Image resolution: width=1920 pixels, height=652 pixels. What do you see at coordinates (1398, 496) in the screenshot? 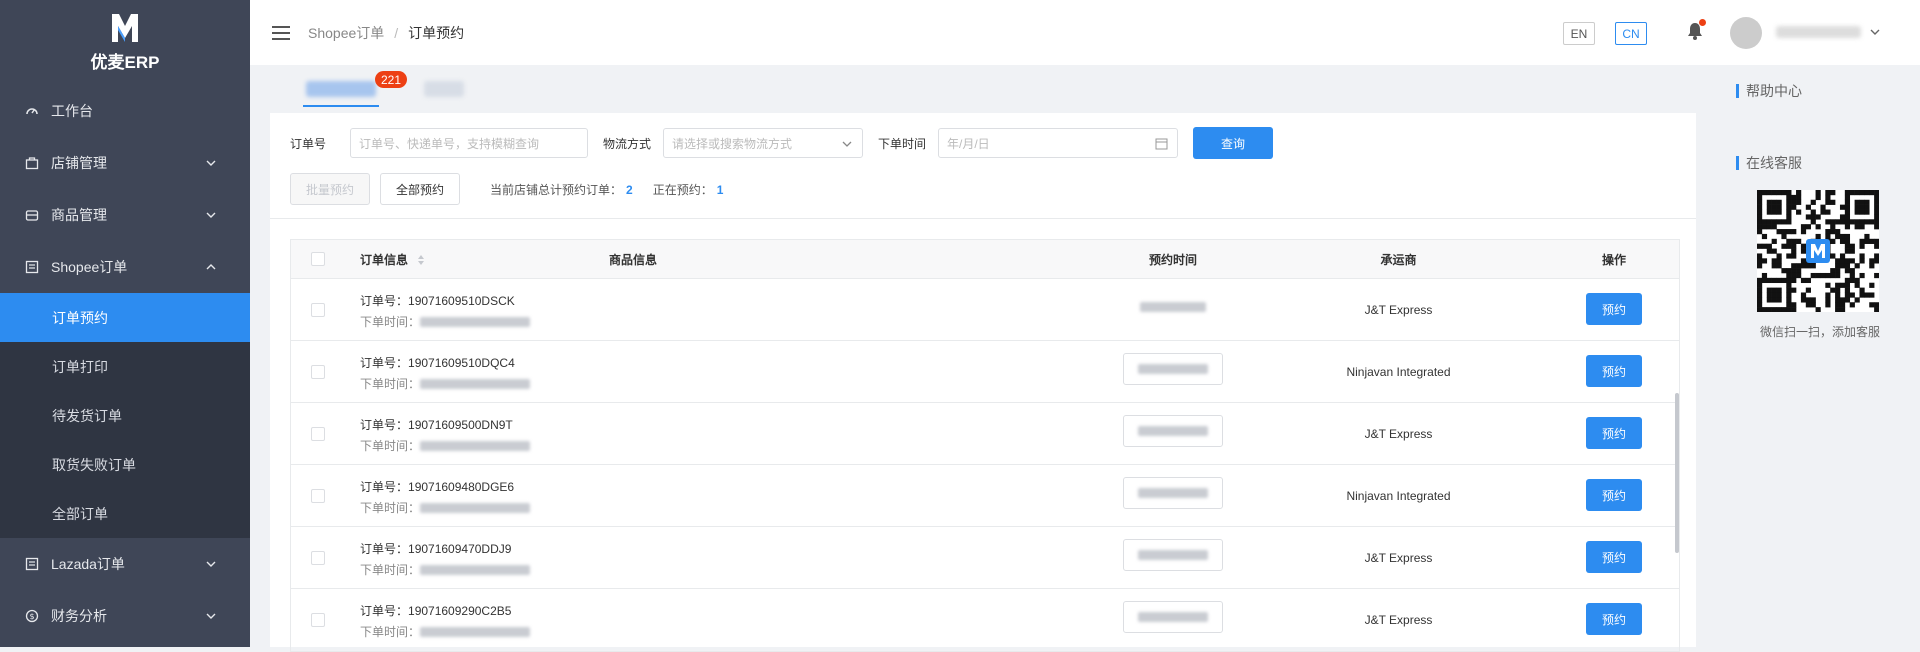
I see `carrier: Ninjavan Integrated` at bounding box center [1398, 496].